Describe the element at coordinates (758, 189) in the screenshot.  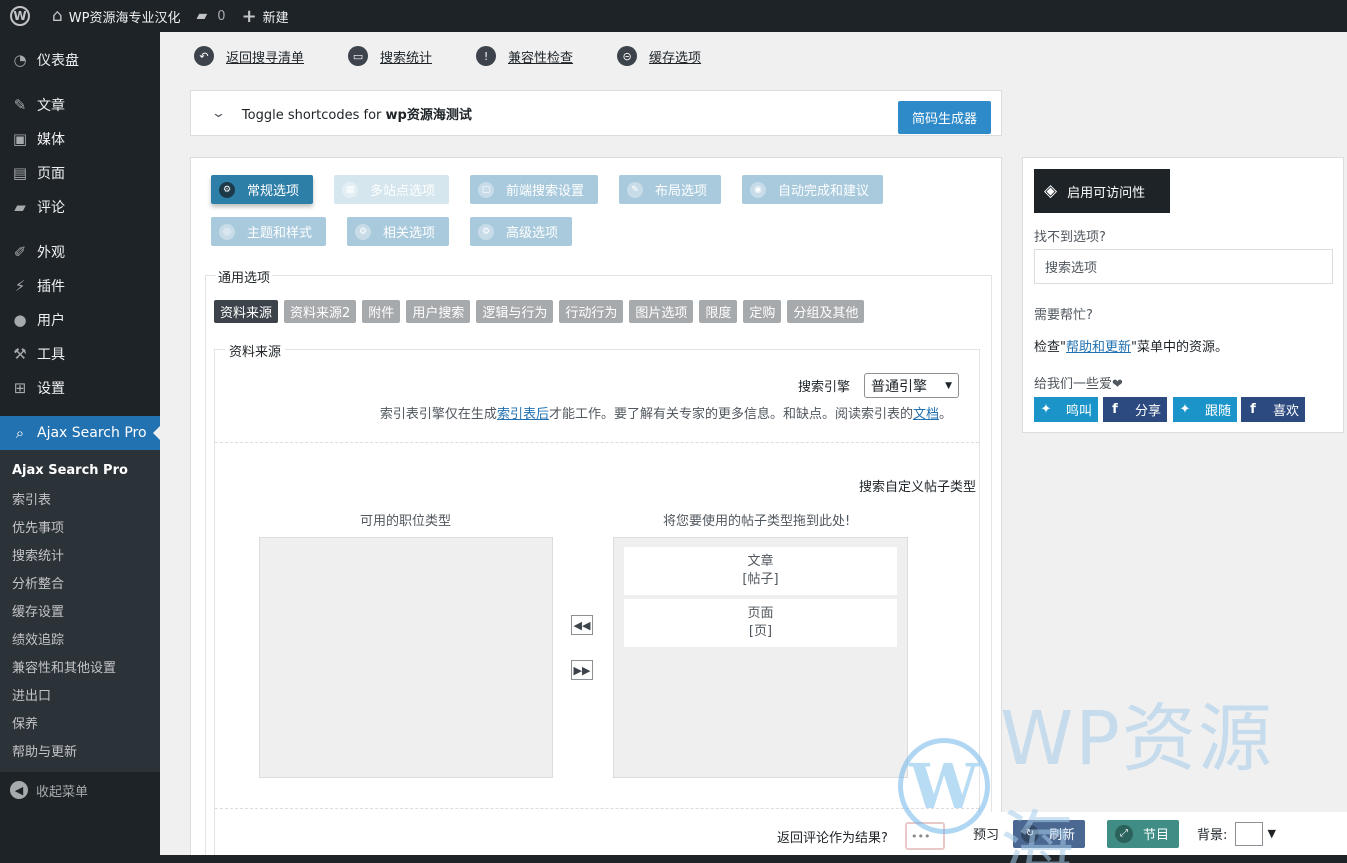
I see `location-pin-icon: ◉` at that location.